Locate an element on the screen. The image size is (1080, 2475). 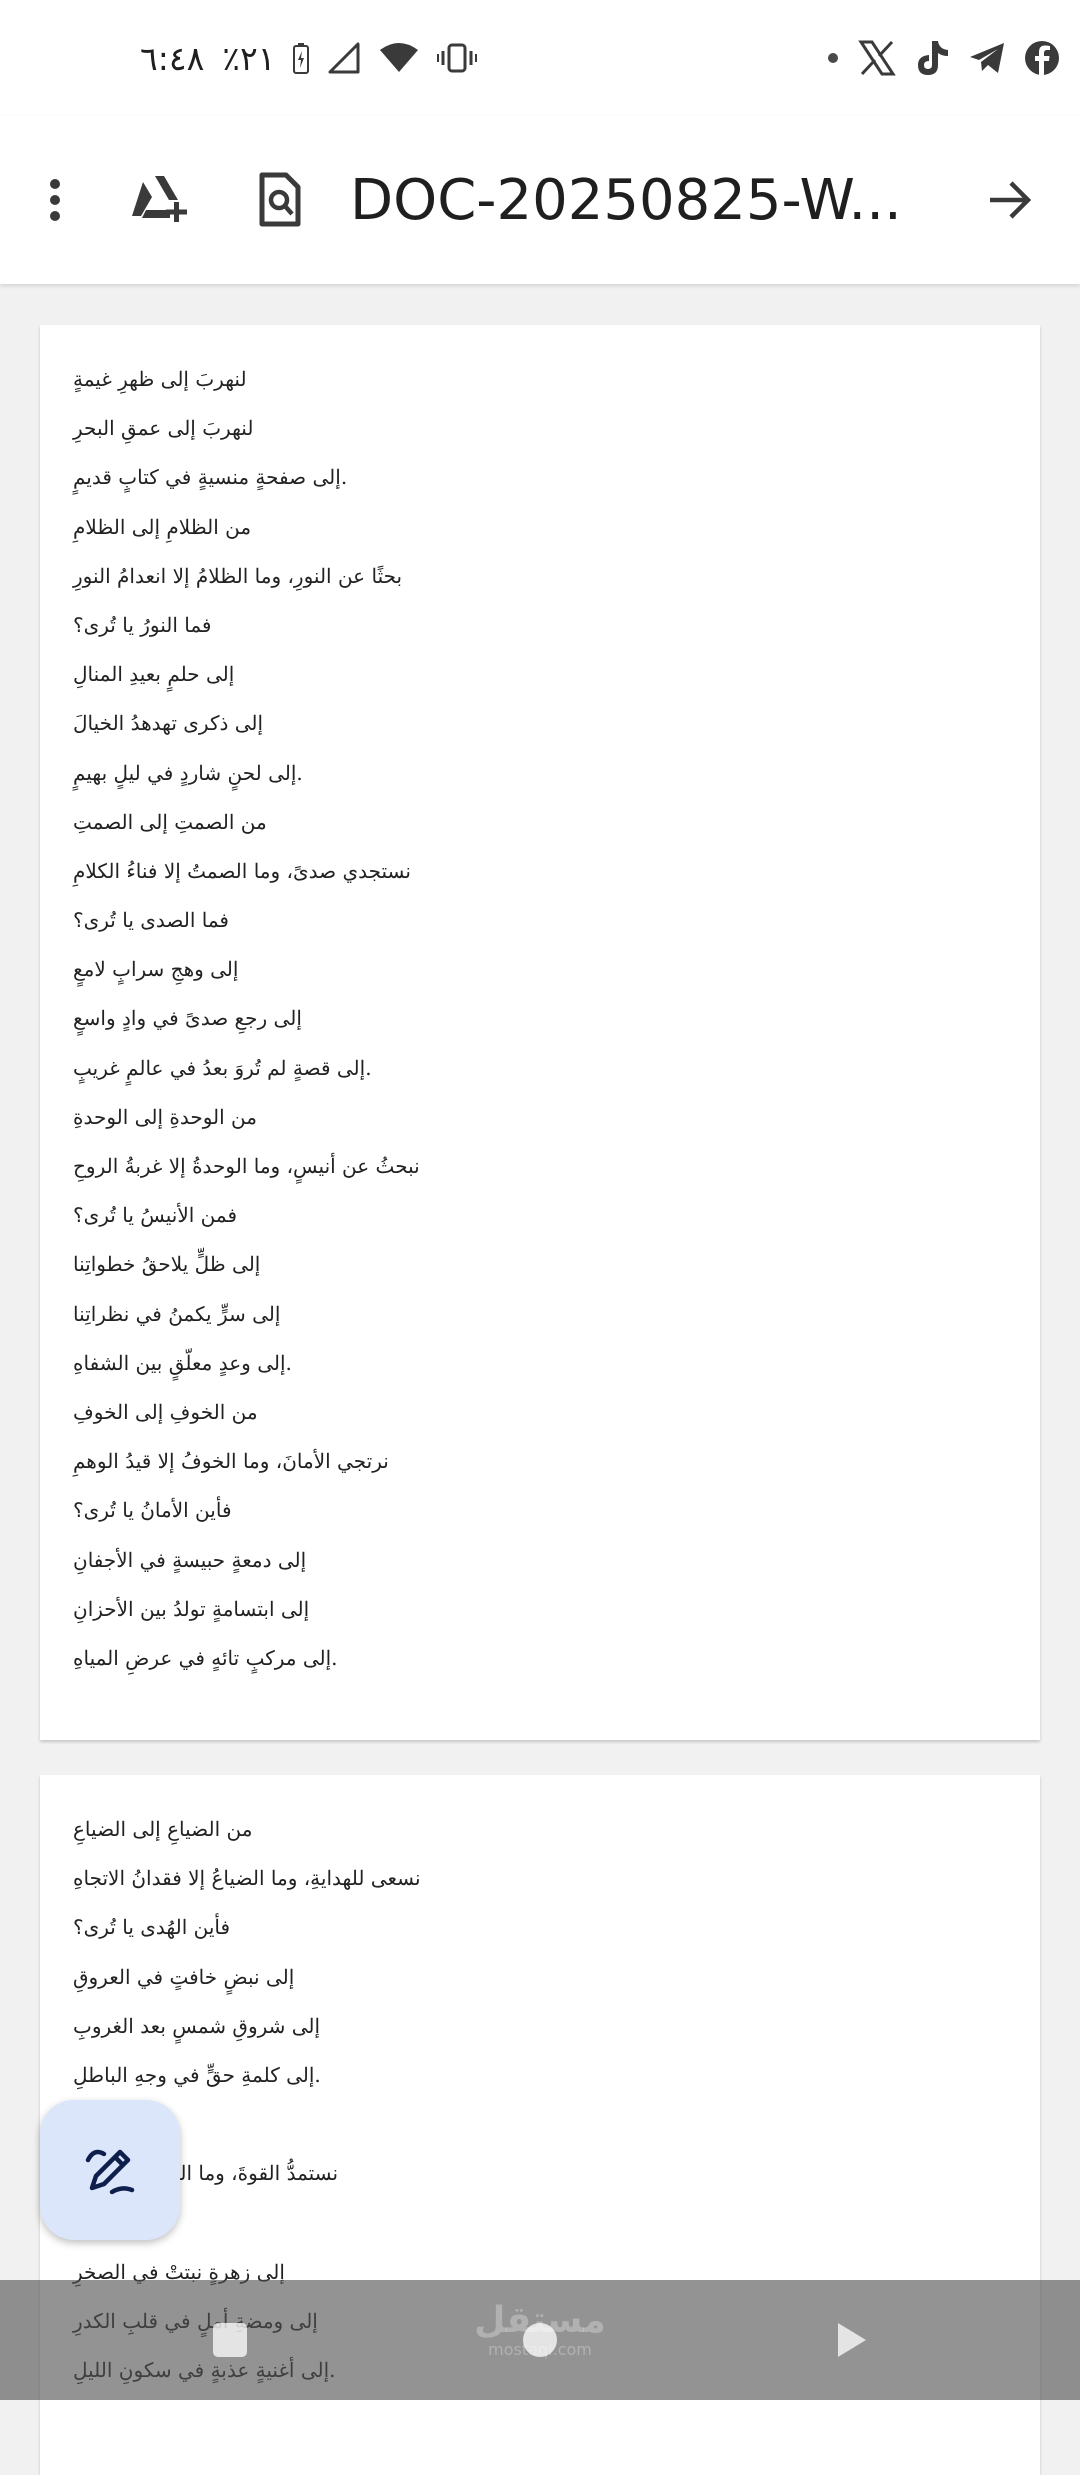
find-in-document-button is located at coordinates (280, 200).